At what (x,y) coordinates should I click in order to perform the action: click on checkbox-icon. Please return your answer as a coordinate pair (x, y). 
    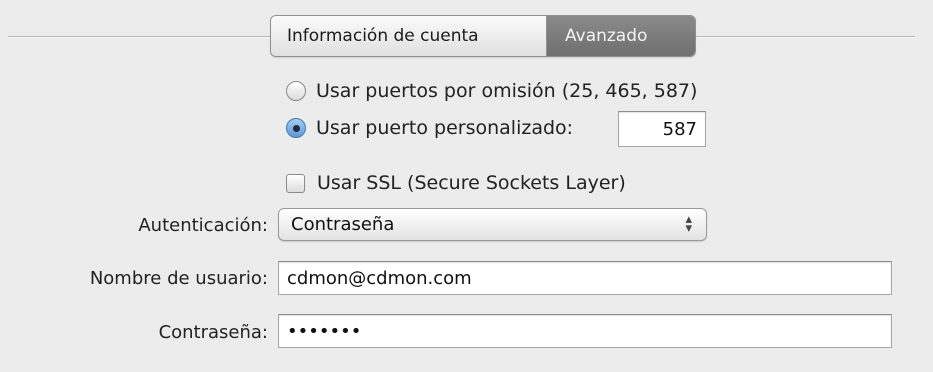
    Looking at the image, I should click on (295, 183).